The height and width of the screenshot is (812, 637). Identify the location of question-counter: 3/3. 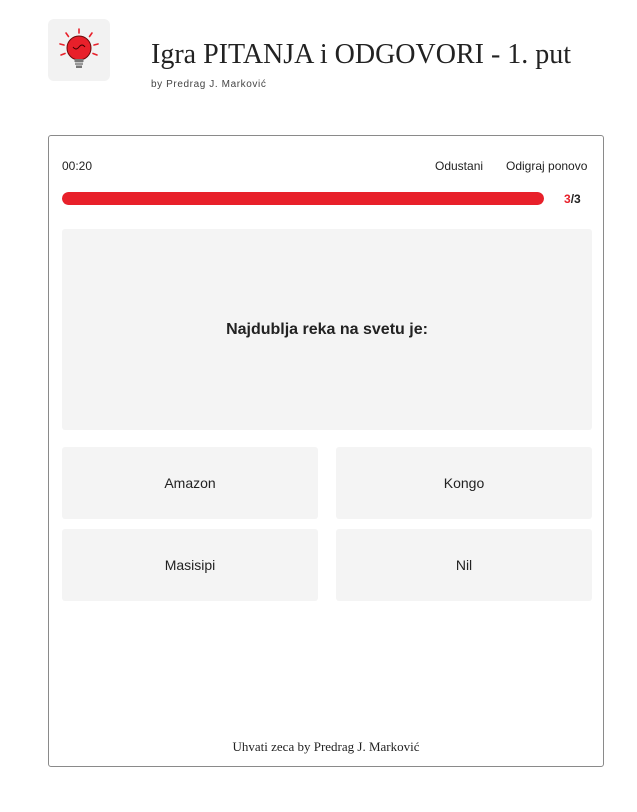
(572, 199).